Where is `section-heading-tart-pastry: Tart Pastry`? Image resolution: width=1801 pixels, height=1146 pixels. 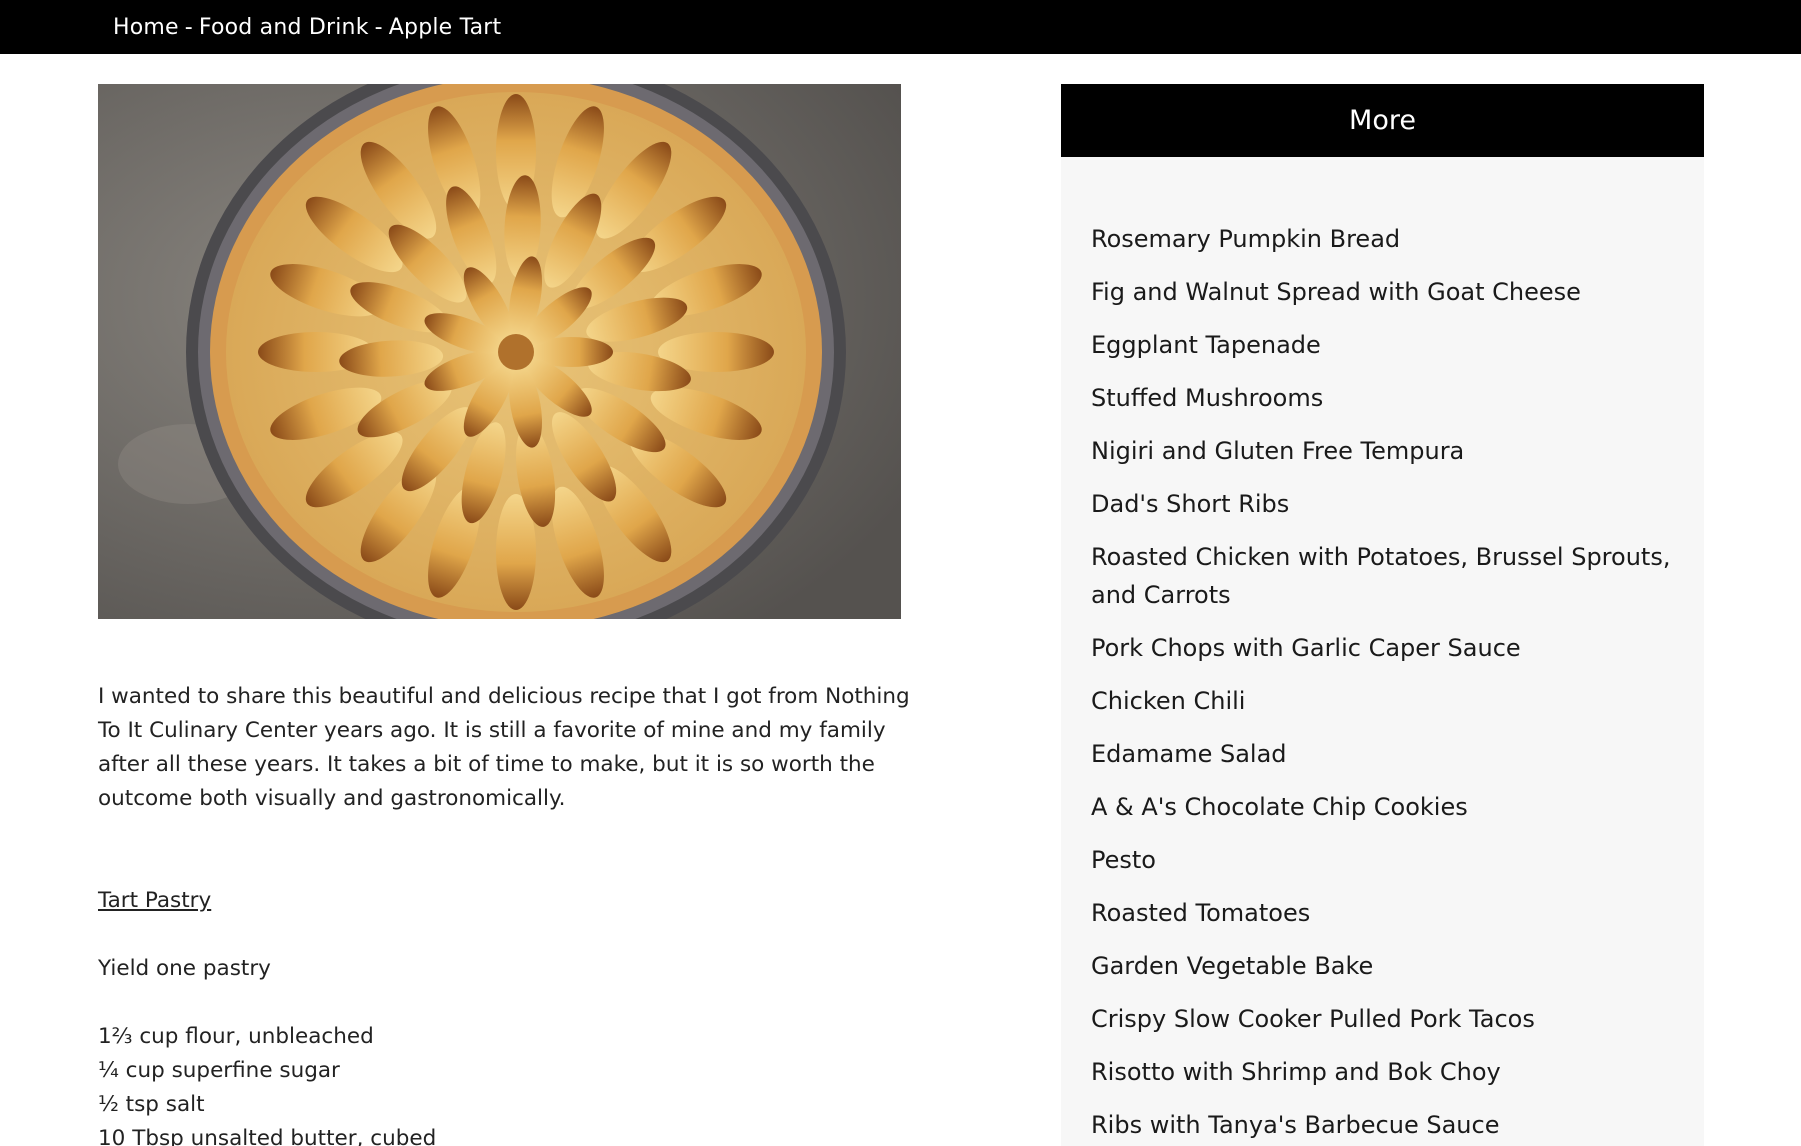 section-heading-tart-pastry: Tart Pastry is located at coordinates (155, 900).